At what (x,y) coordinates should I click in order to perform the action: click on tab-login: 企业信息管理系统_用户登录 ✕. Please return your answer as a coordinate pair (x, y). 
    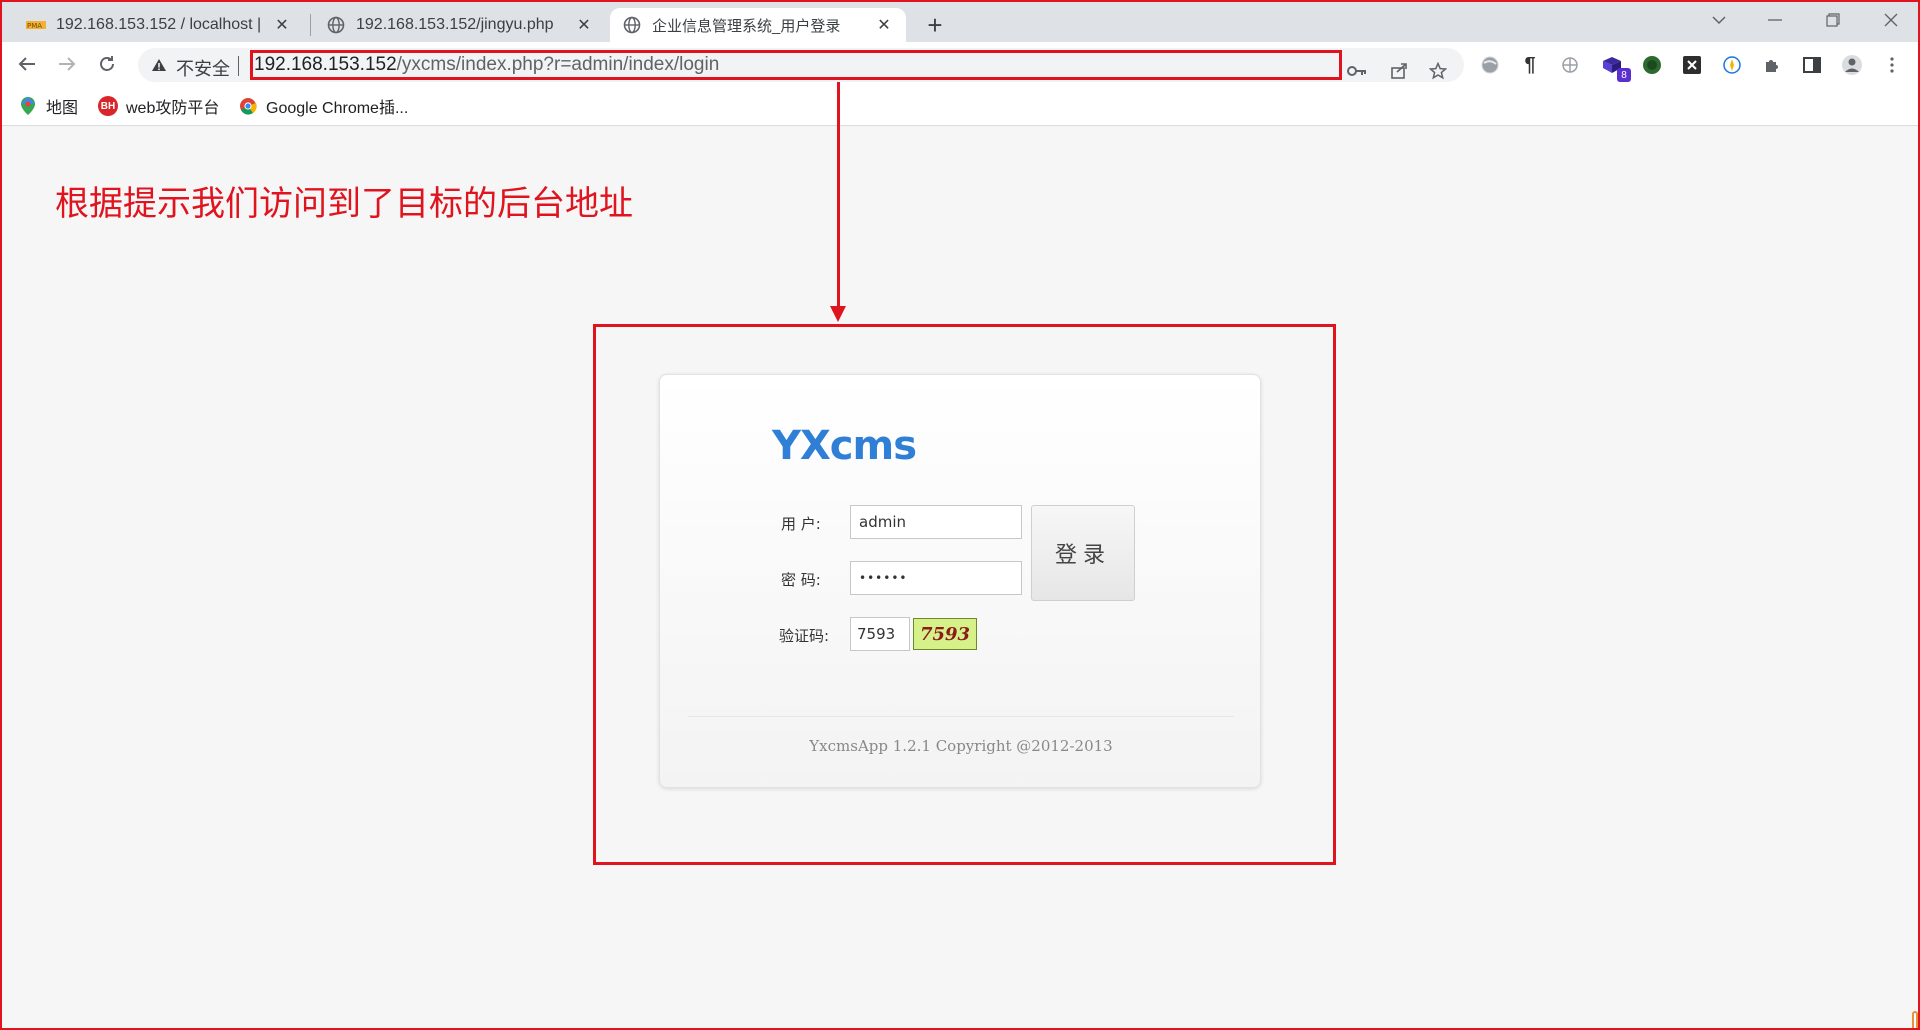
    Looking at the image, I should click on (758, 25).